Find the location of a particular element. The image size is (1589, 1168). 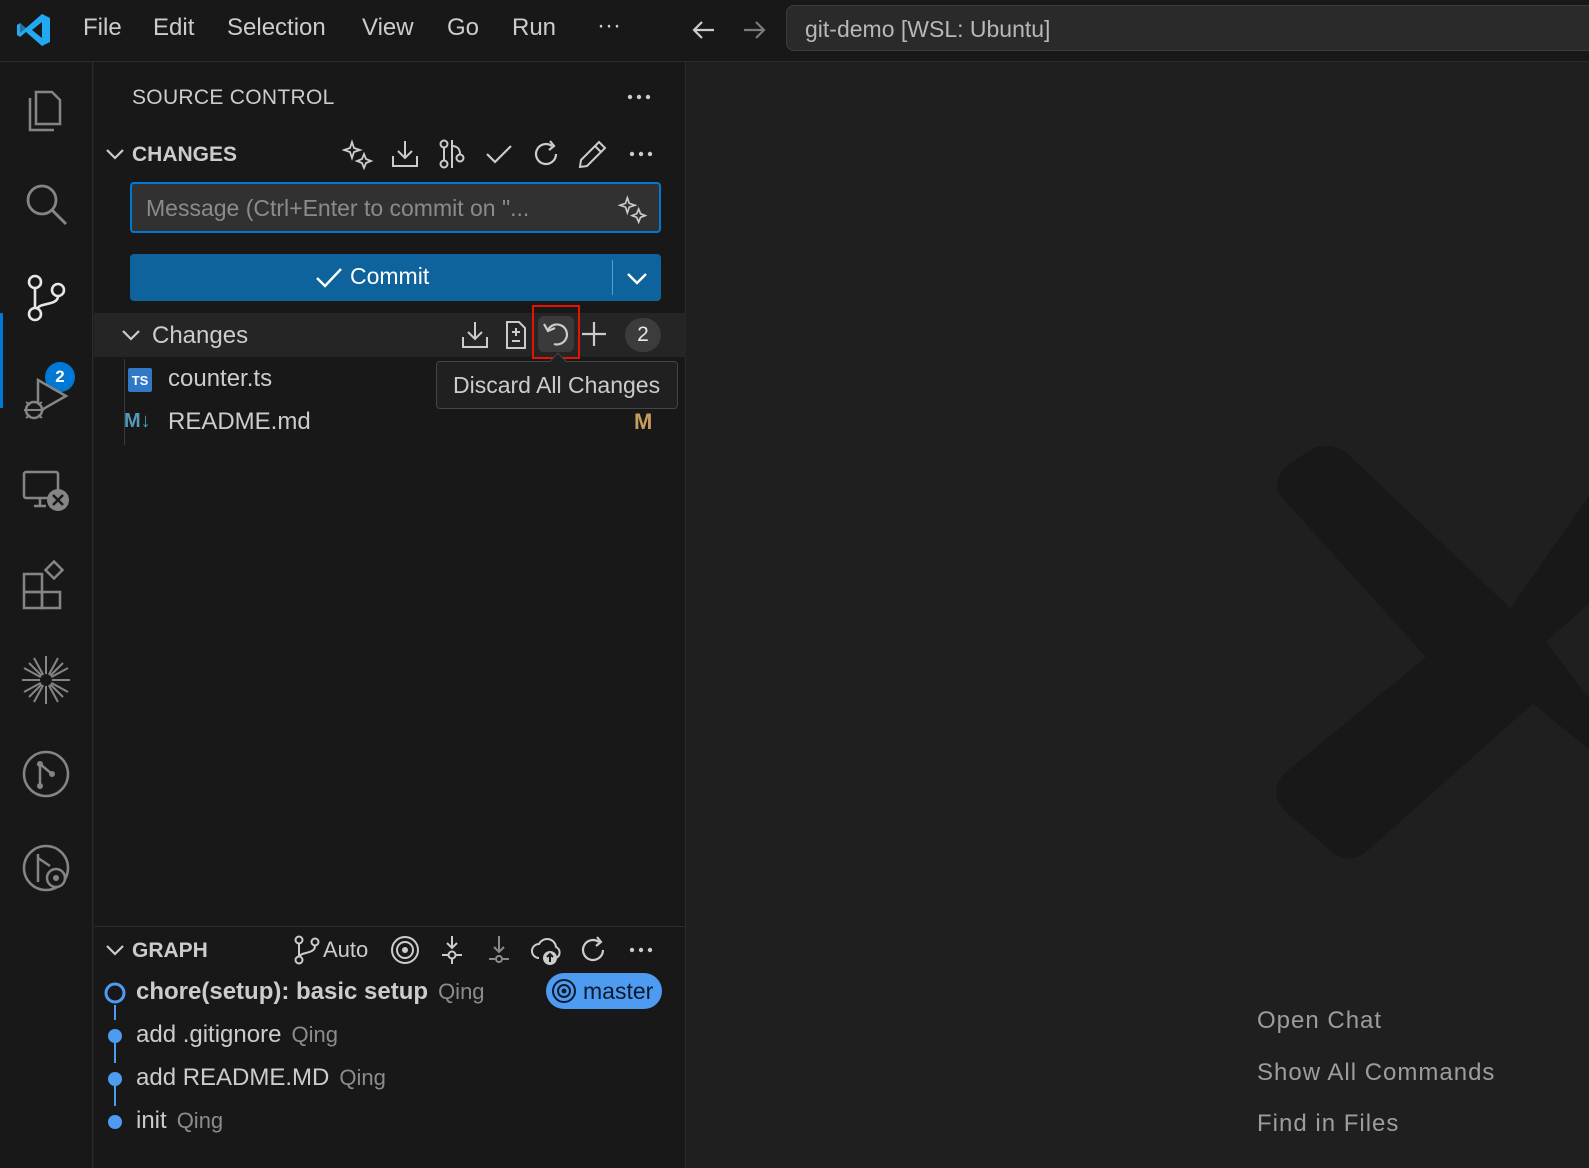

branch-badge-master: master is located at coordinates (604, 991).